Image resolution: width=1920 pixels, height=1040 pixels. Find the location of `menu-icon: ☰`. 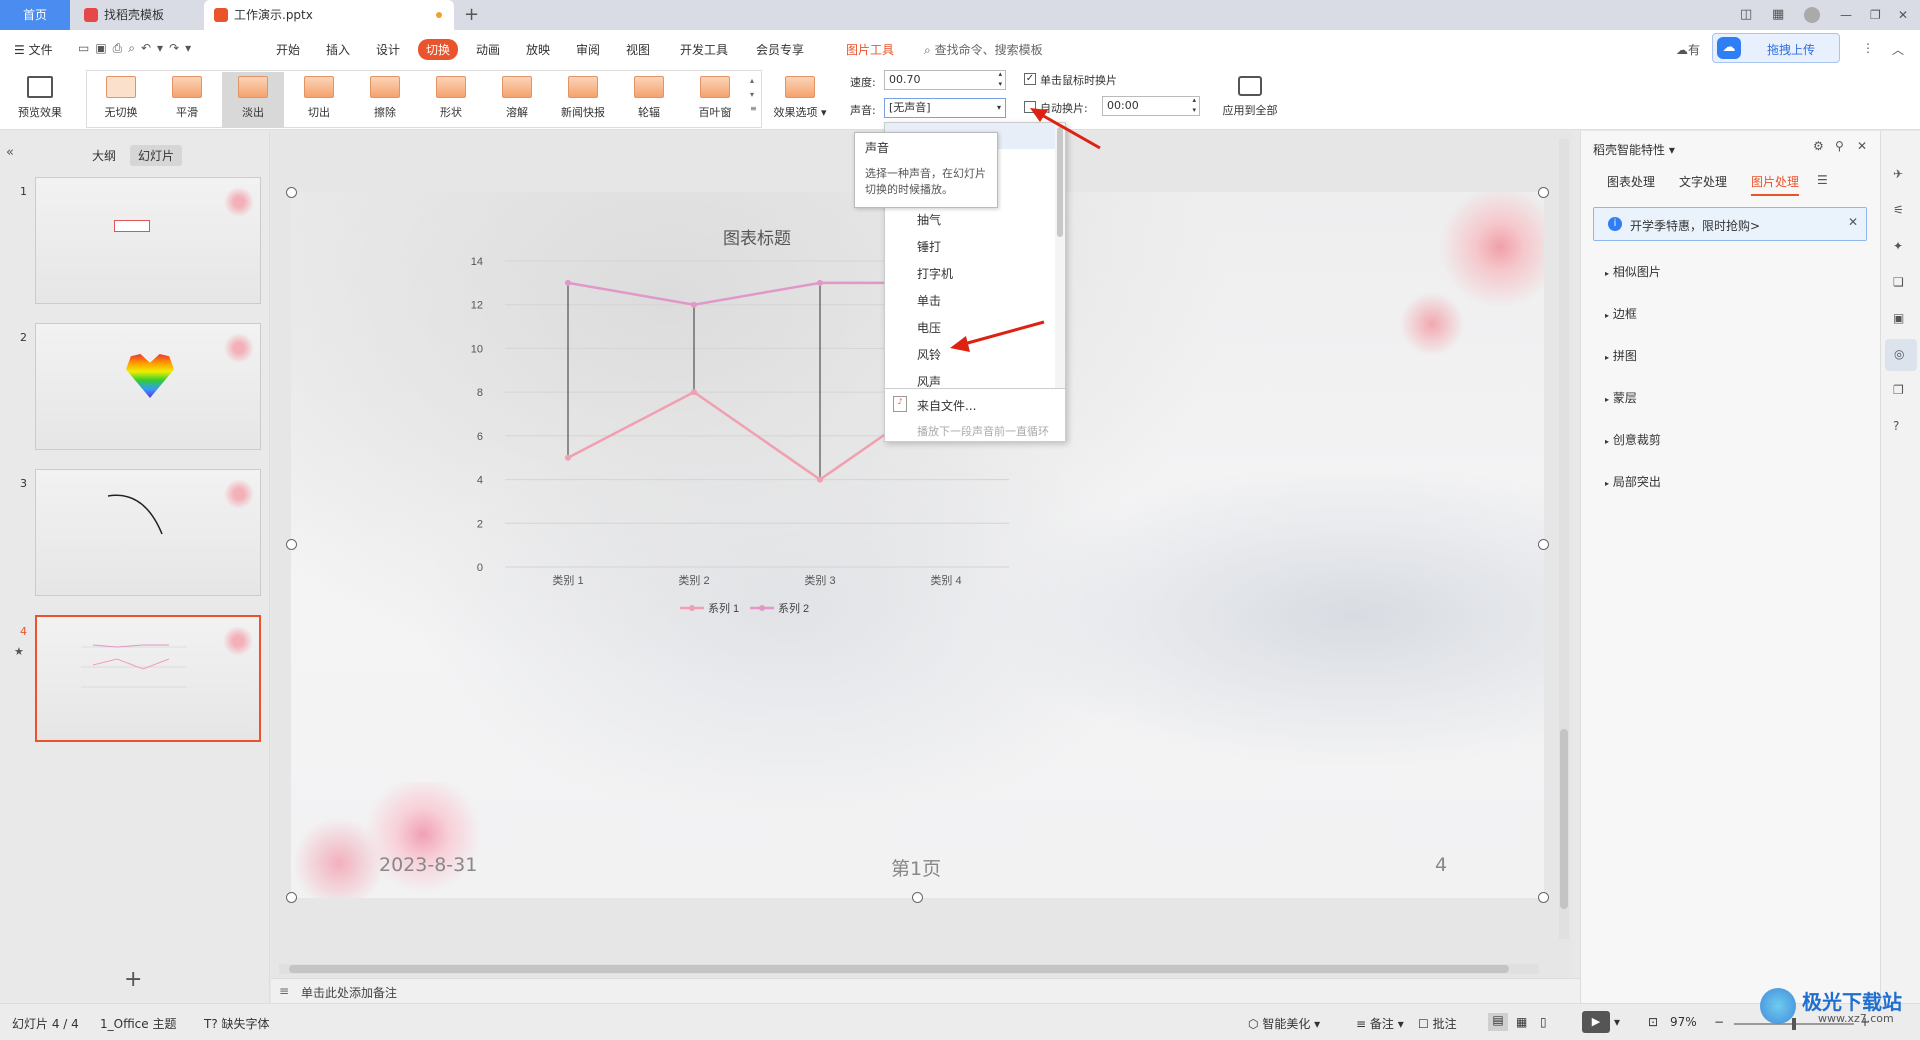

menu-icon: ☰ is located at coordinates (1822, 180).